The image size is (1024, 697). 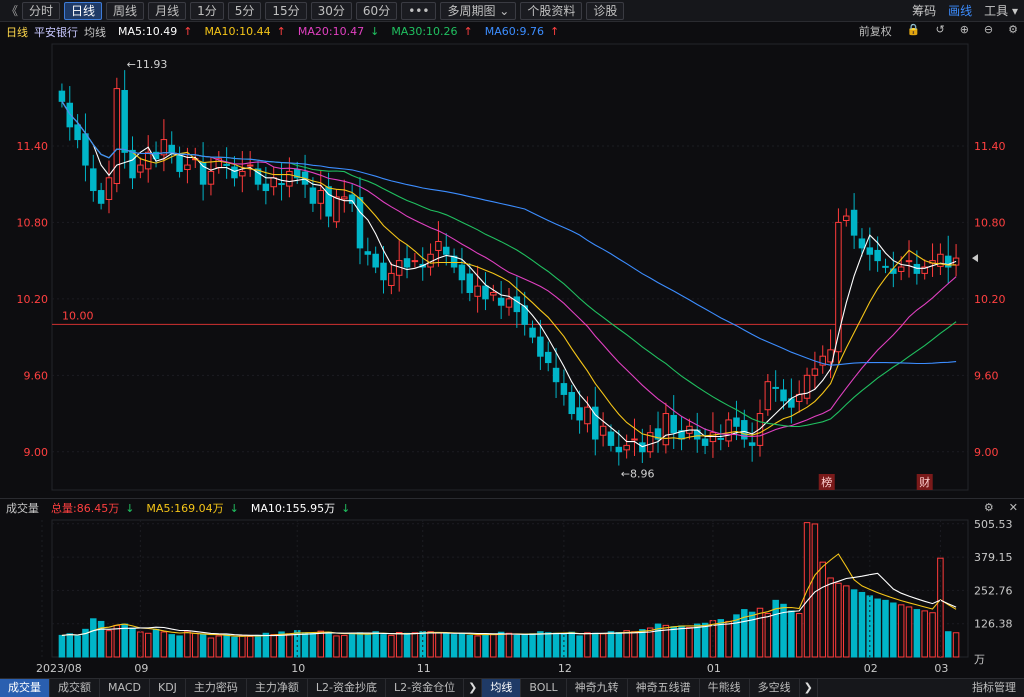 I want to click on volume-tick-right: 万, so click(x=979, y=659).